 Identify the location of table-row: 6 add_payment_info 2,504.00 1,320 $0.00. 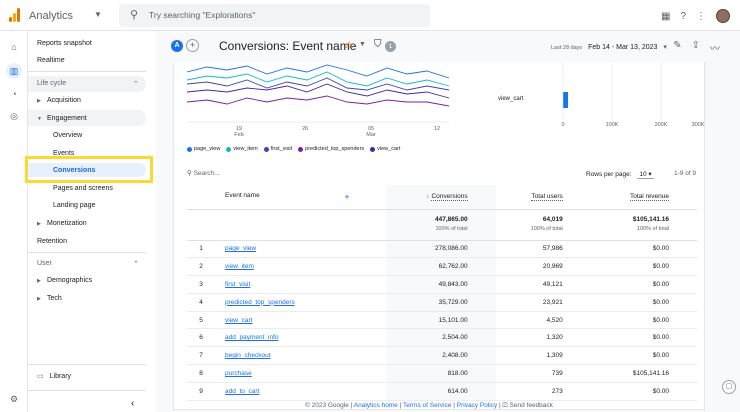
(442, 338).